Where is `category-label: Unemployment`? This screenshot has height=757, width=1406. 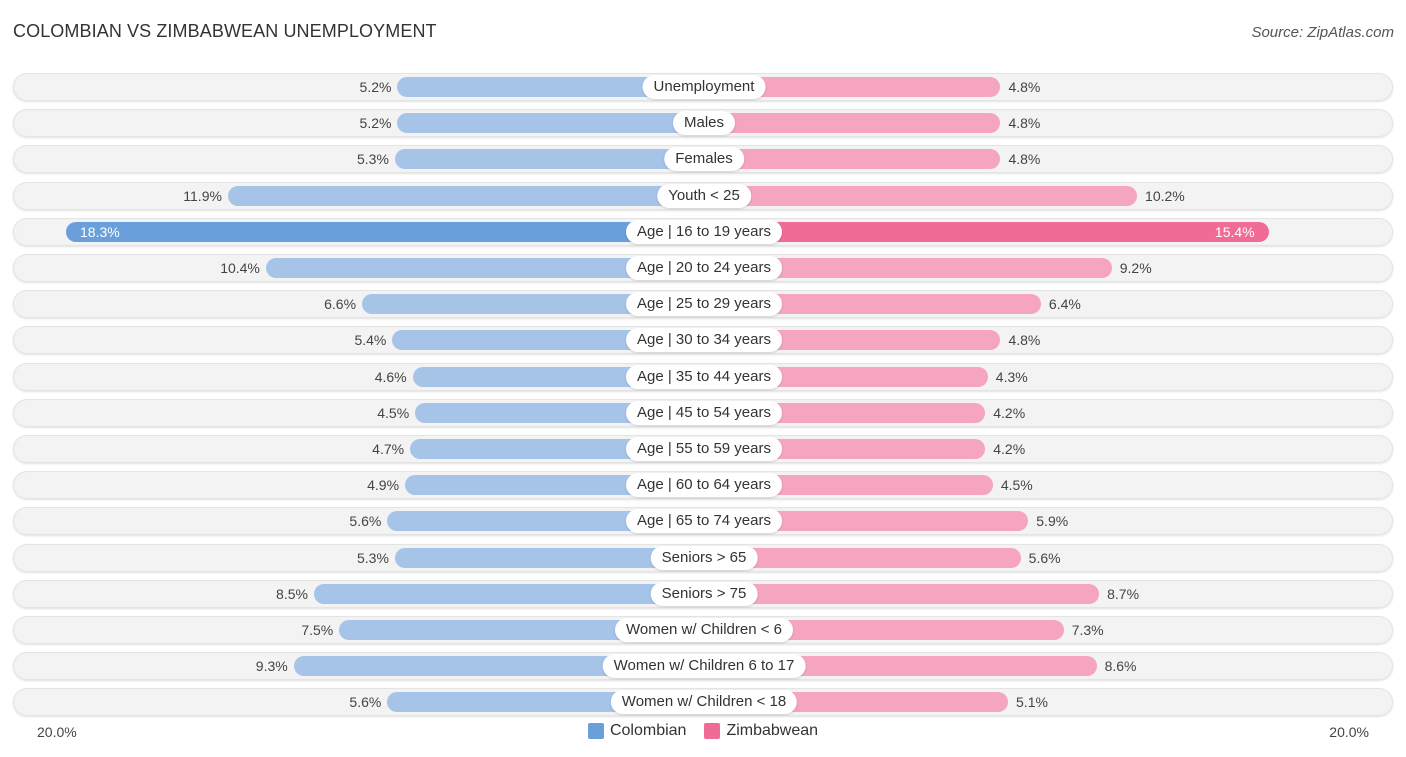
category-label: Unemployment is located at coordinates (704, 87).